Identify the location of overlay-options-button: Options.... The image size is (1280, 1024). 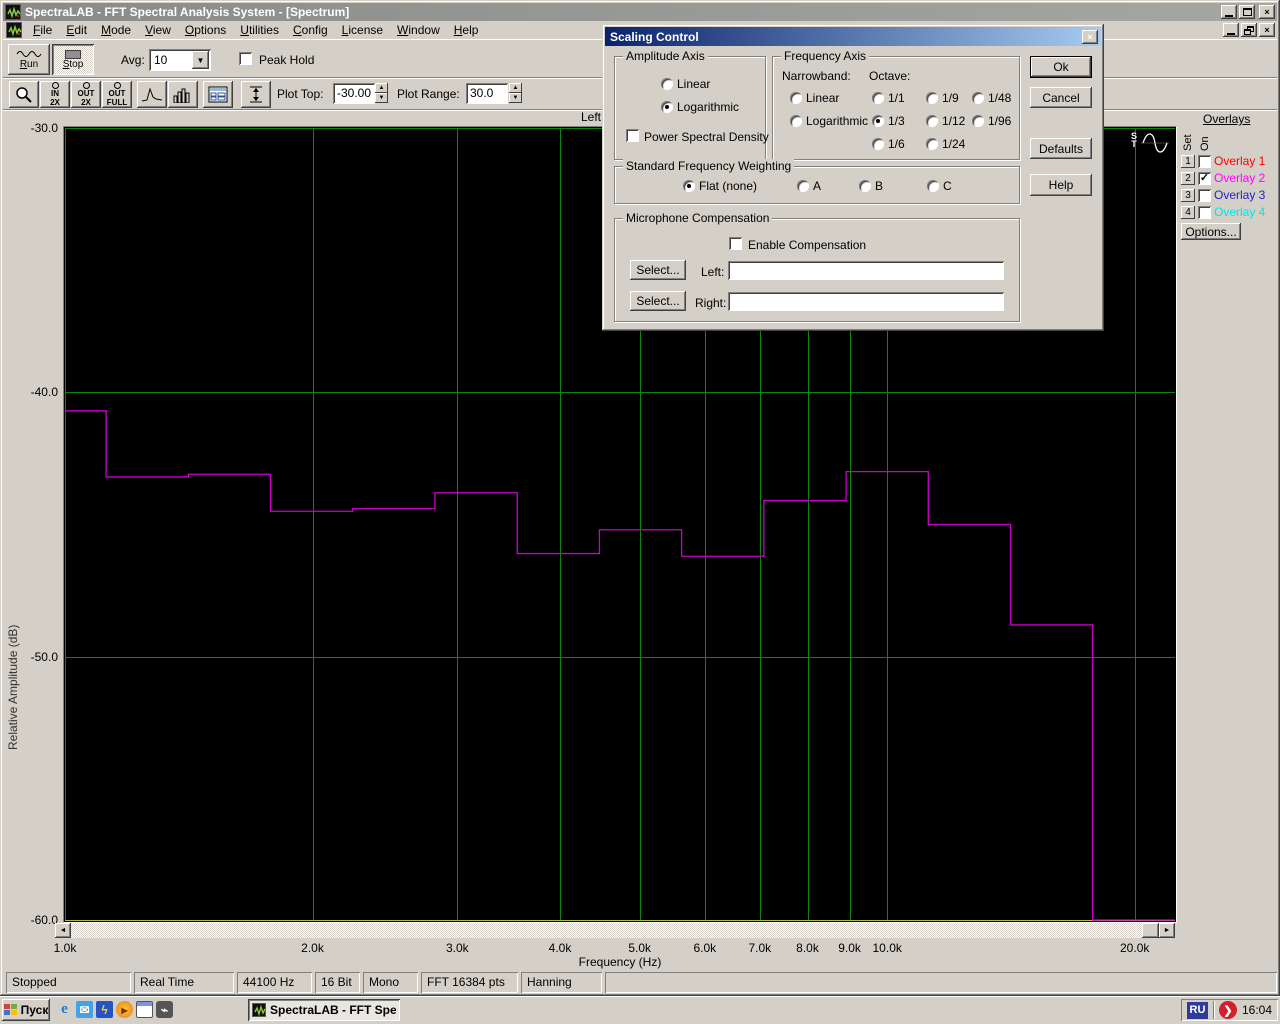
(1211, 231).